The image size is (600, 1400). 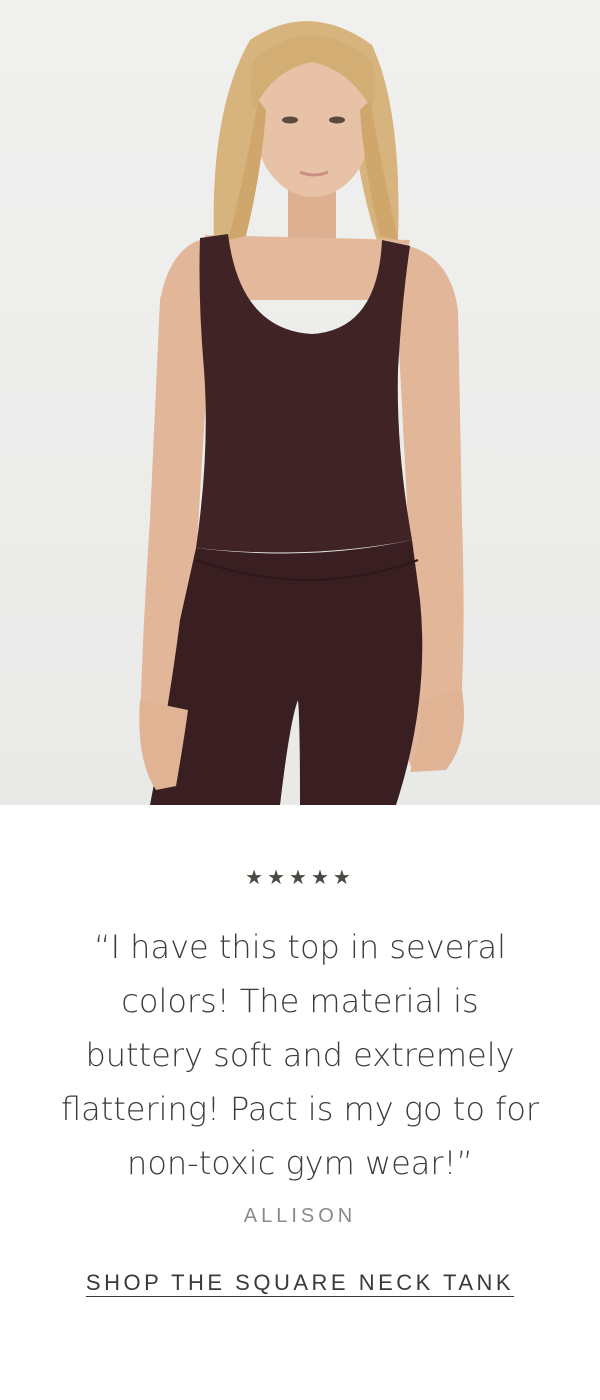 What do you see at coordinates (300, 1216) in the screenshot?
I see `review-author: ALLISON` at bounding box center [300, 1216].